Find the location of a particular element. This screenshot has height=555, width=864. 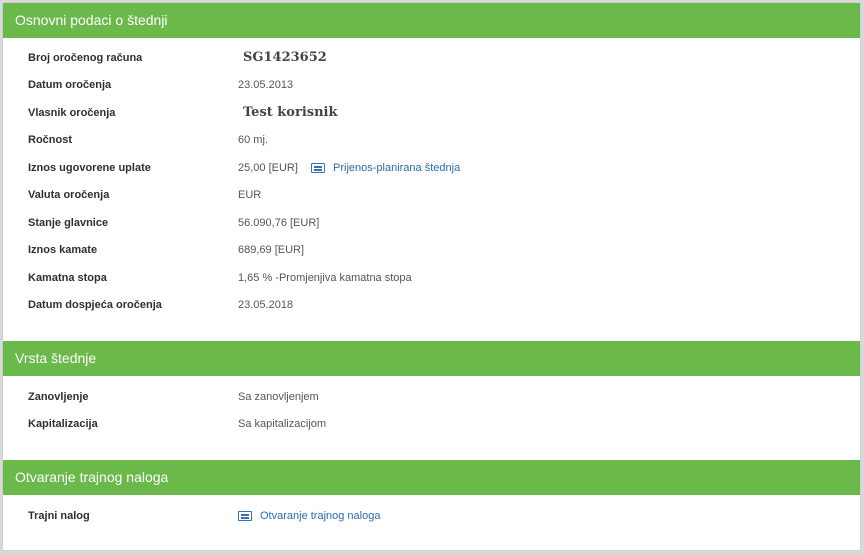

row-label: Ročnost is located at coordinates (50, 140).